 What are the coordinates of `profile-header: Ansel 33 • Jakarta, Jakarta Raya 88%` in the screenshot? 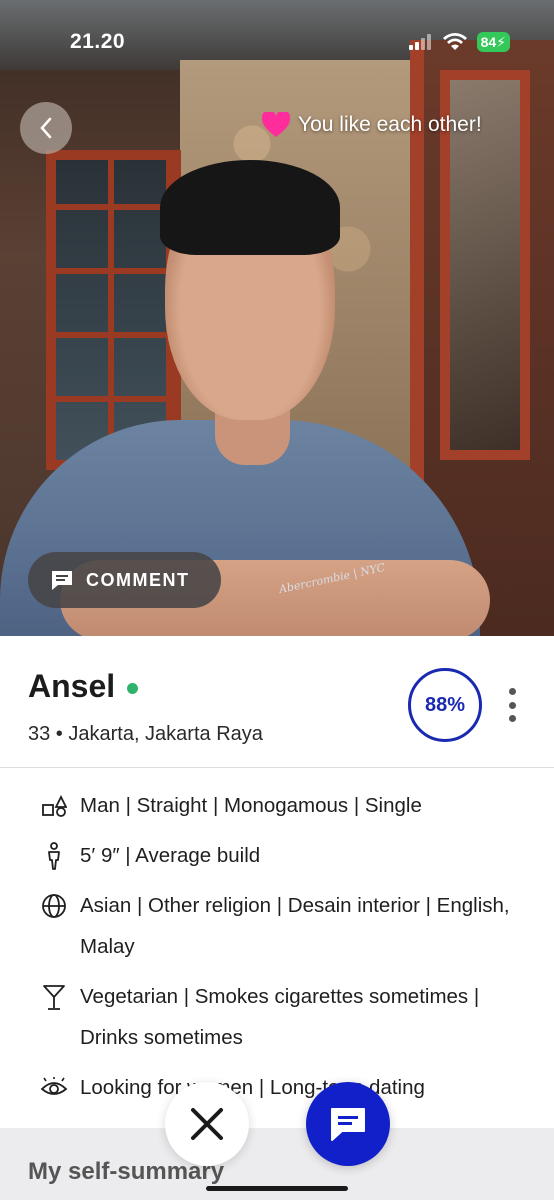 It's located at (277, 702).